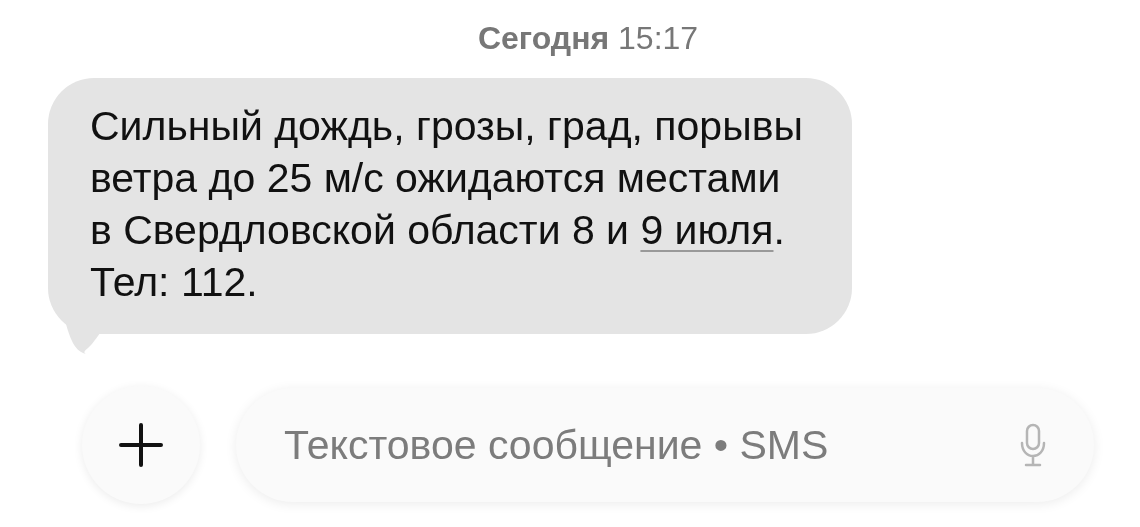 The width and height of the screenshot is (1140, 527). Describe the element at coordinates (707, 230) in the screenshot. I see `date-link: 9 июля` at that location.